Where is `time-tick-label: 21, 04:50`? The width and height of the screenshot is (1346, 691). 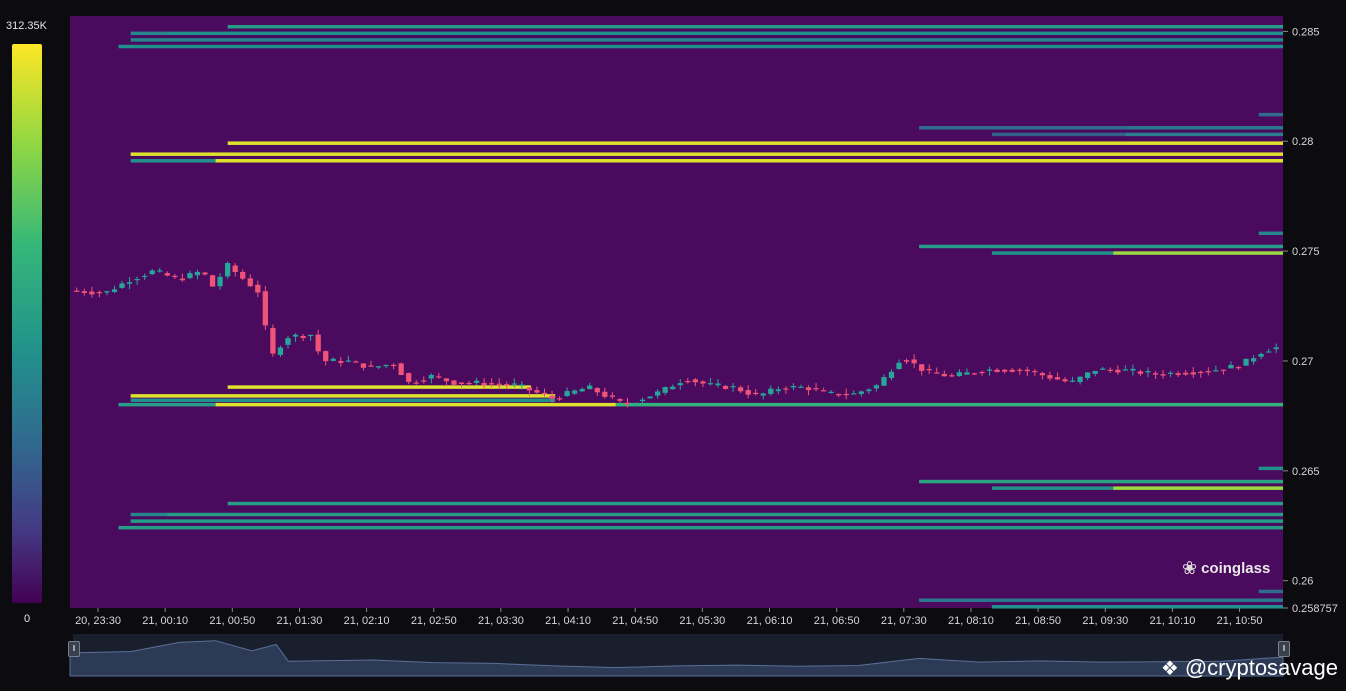
time-tick-label: 21, 04:50 is located at coordinates (635, 621).